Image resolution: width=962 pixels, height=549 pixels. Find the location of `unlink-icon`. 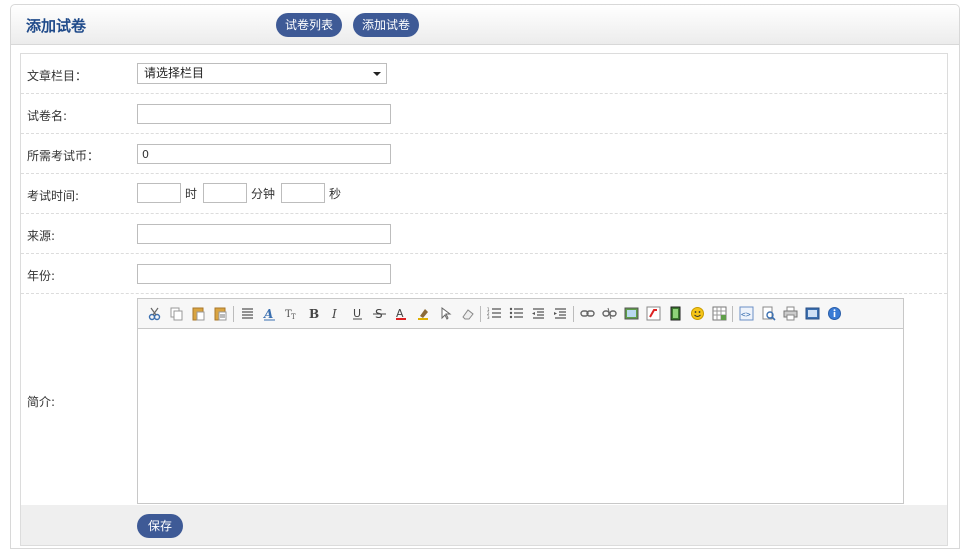

unlink-icon is located at coordinates (609, 313).